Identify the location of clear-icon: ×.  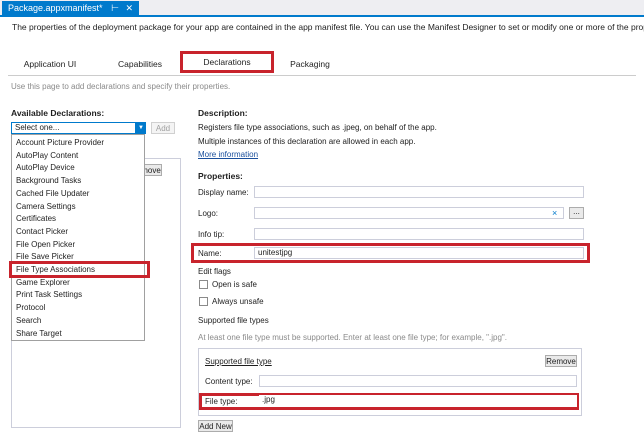
(554, 213).